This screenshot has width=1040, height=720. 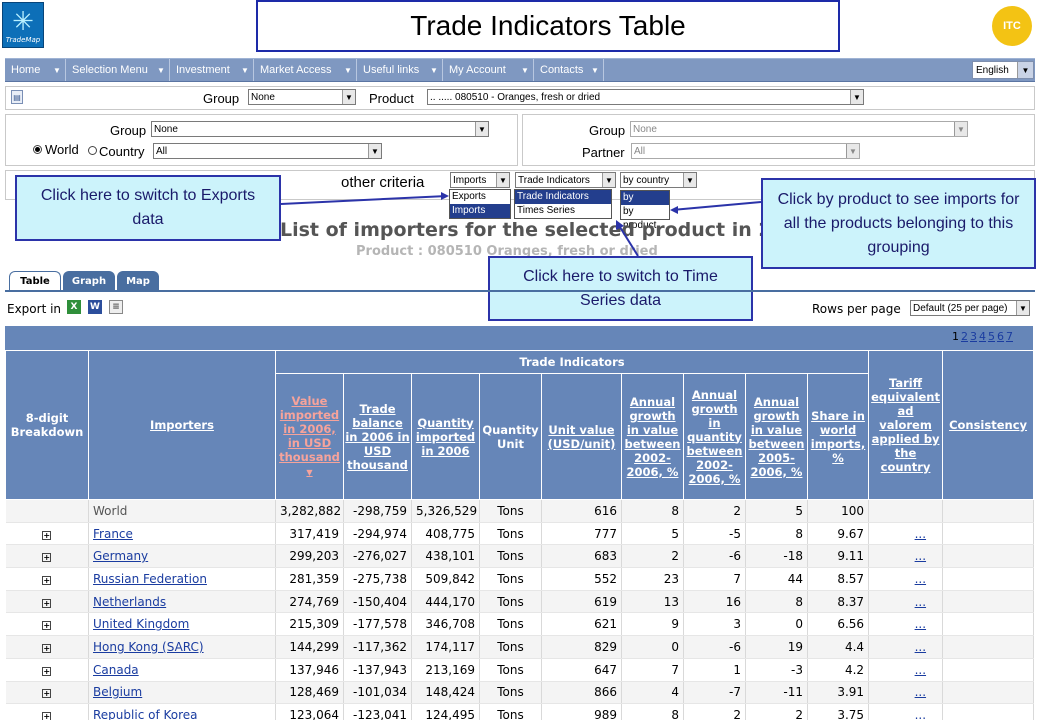 I want to click on g3-cell: 2, so click(x=776, y=711).